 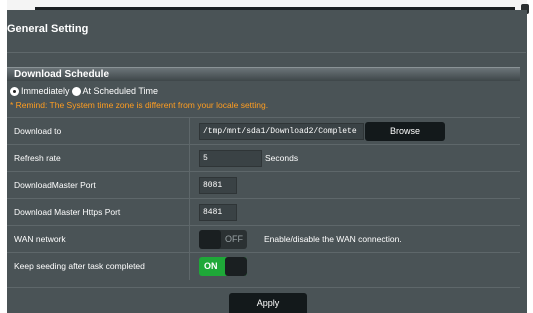 I want to click on wan-network-toggle: OFF, so click(x=223, y=239).